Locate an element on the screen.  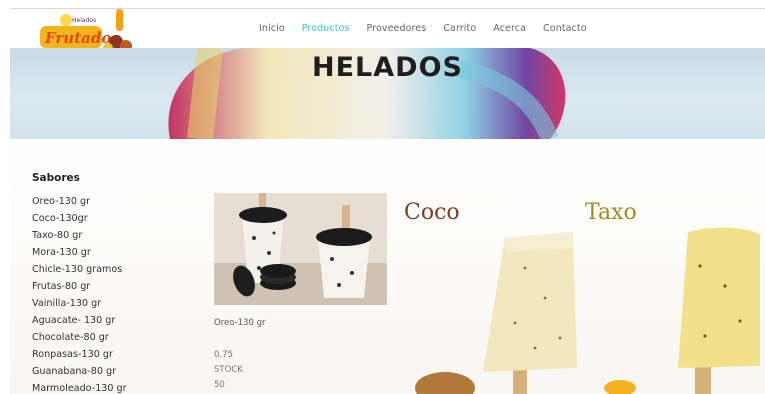
nav-carrito: Carrito is located at coordinates (459, 28).